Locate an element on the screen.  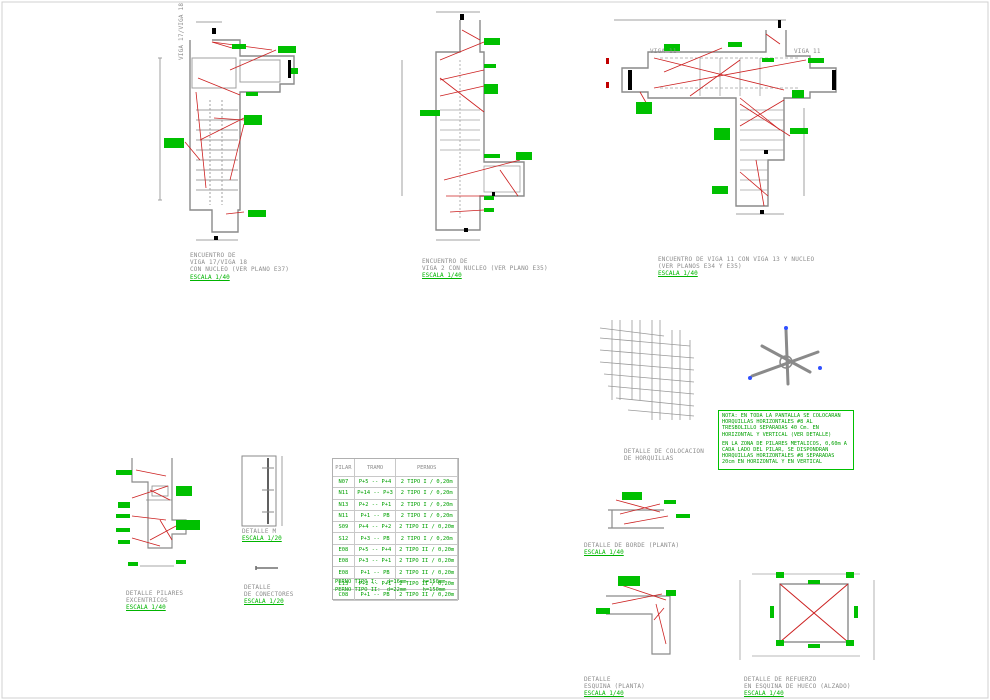
title-detail-m: DETALLE M is located at coordinates (259, 531).